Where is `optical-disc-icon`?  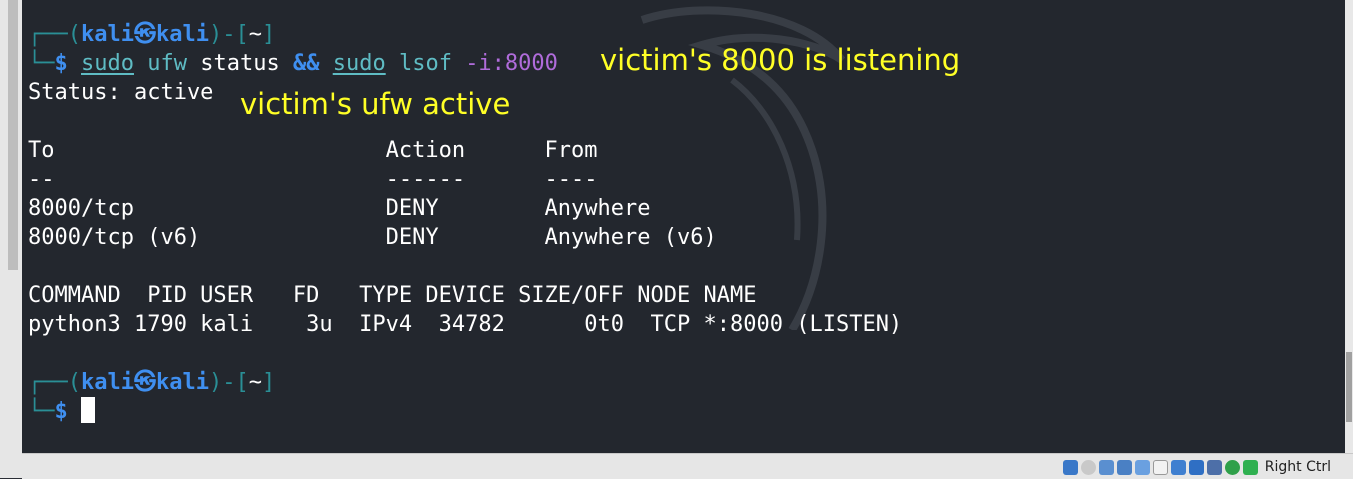
optical-disc-icon is located at coordinates (1088, 467).